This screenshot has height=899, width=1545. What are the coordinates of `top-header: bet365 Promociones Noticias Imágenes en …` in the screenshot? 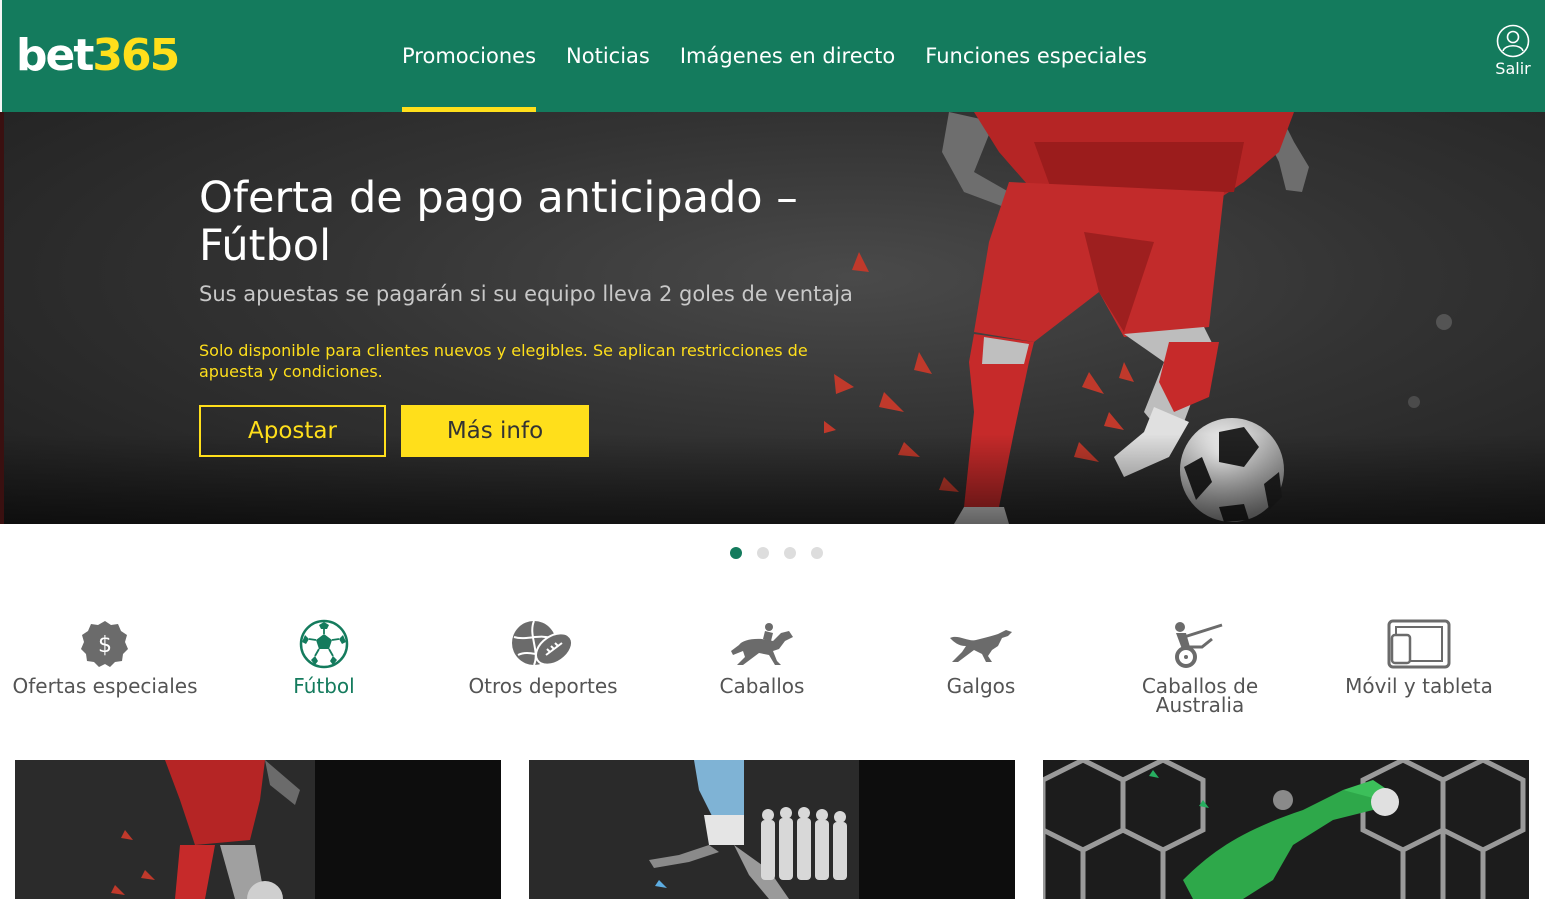 It's located at (772, 56).